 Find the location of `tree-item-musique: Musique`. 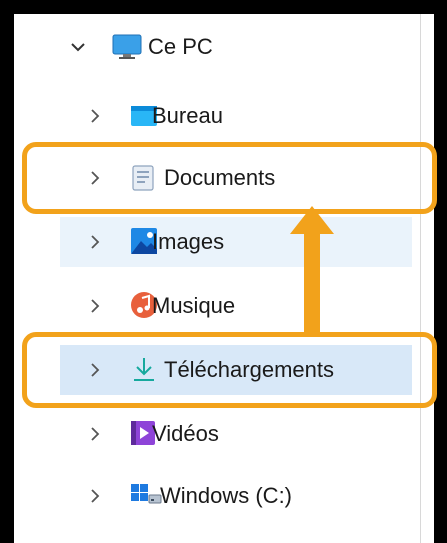

tree-item-musique: Musique is located at coordinates (236, 306).